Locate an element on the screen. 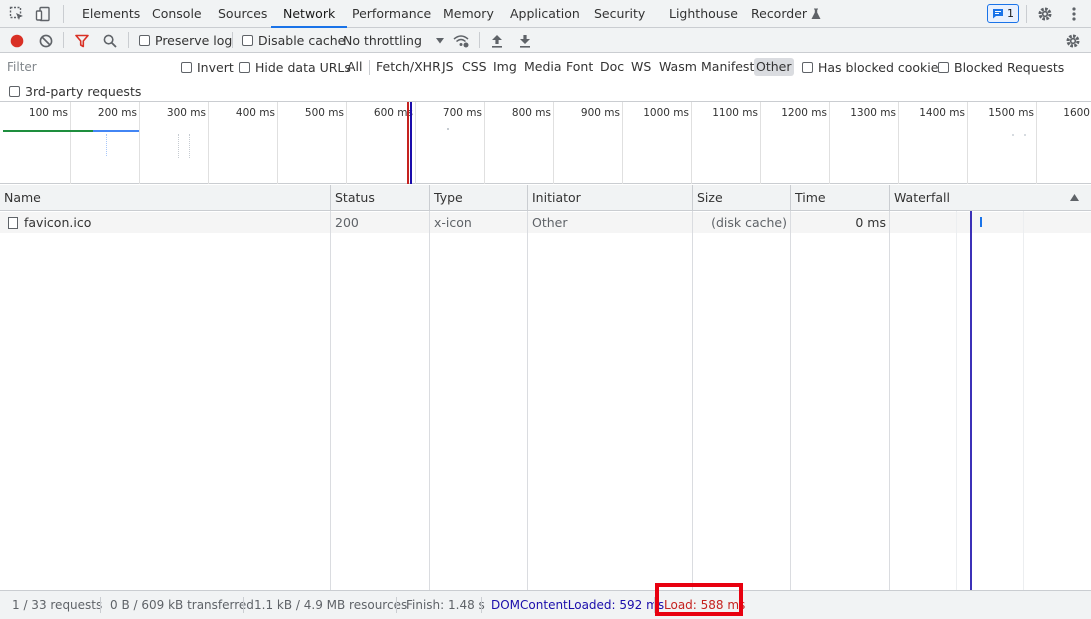 This screenshot has width=1091, height=619. filter-input is located at coordinates (86, 66).